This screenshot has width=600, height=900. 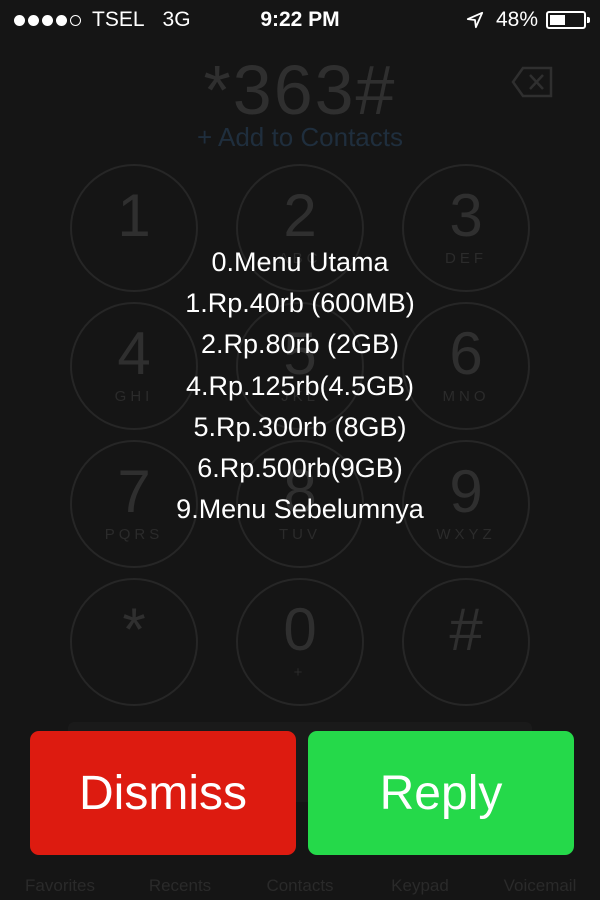 I want to click on key-digit: 1, so click(x=134, y=215).